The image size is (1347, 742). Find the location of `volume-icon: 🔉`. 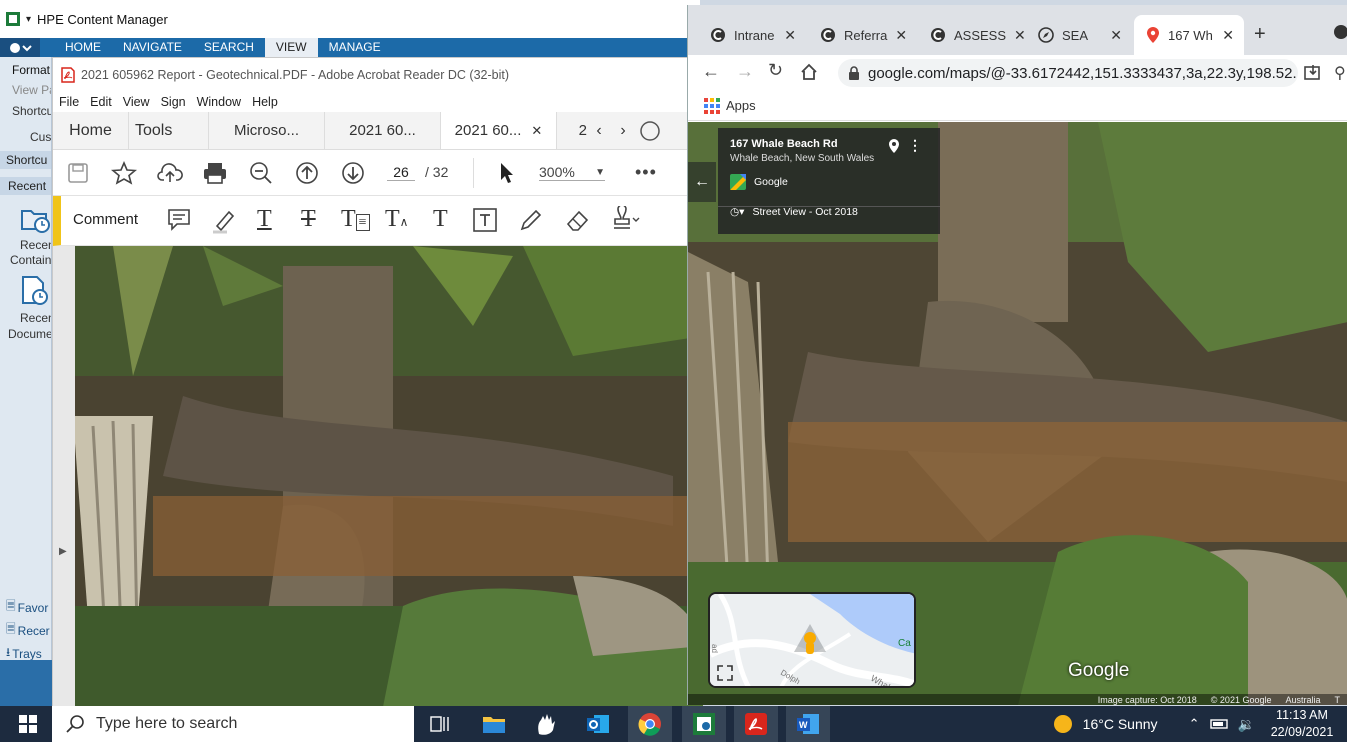

volume-icon: 🔉 is located at coordinates (1246, 724).